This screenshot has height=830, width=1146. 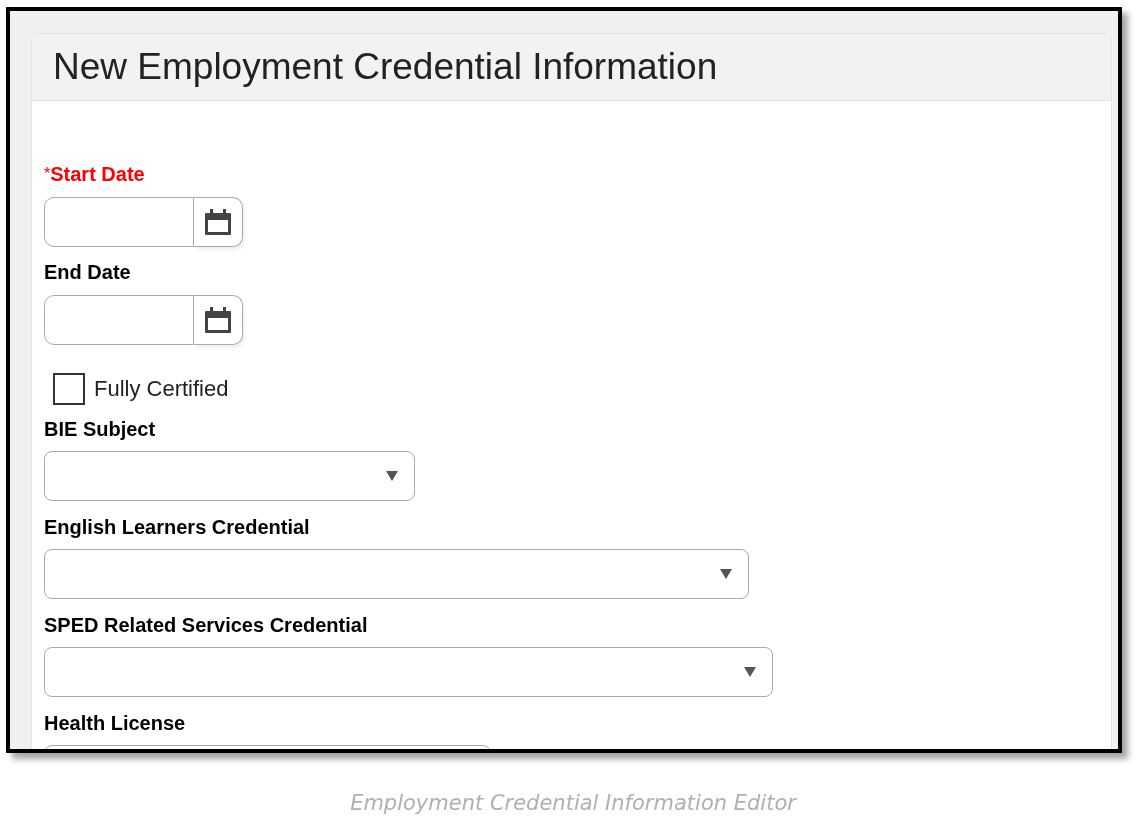 I want to click on field-label: BIE Subject, so click(x=100, y=429).